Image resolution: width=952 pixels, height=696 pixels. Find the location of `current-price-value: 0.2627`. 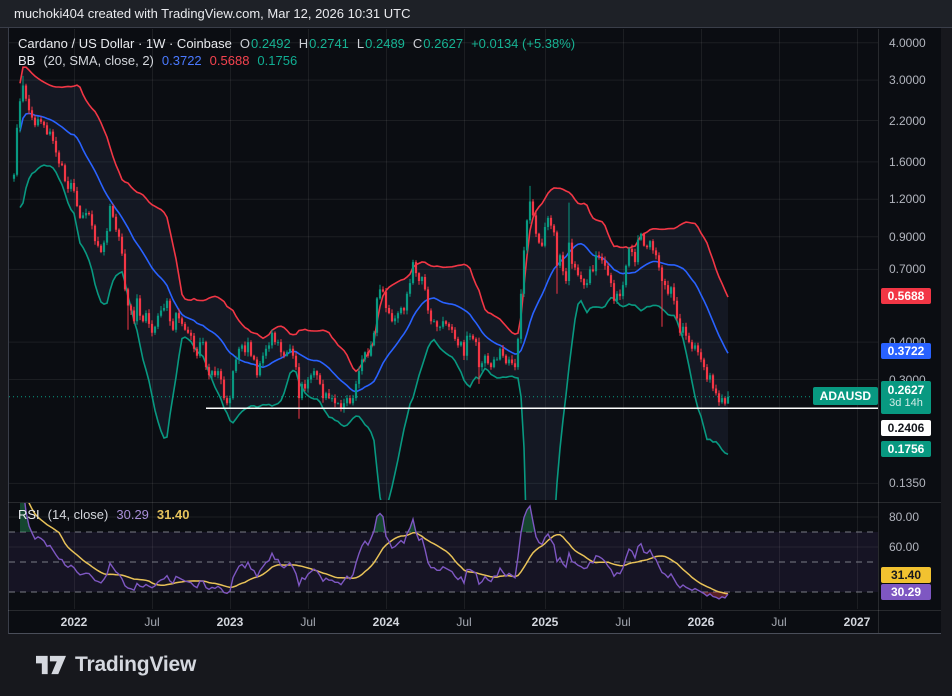

current-price-value: 0.2627 is located at coordinates (906, 389).